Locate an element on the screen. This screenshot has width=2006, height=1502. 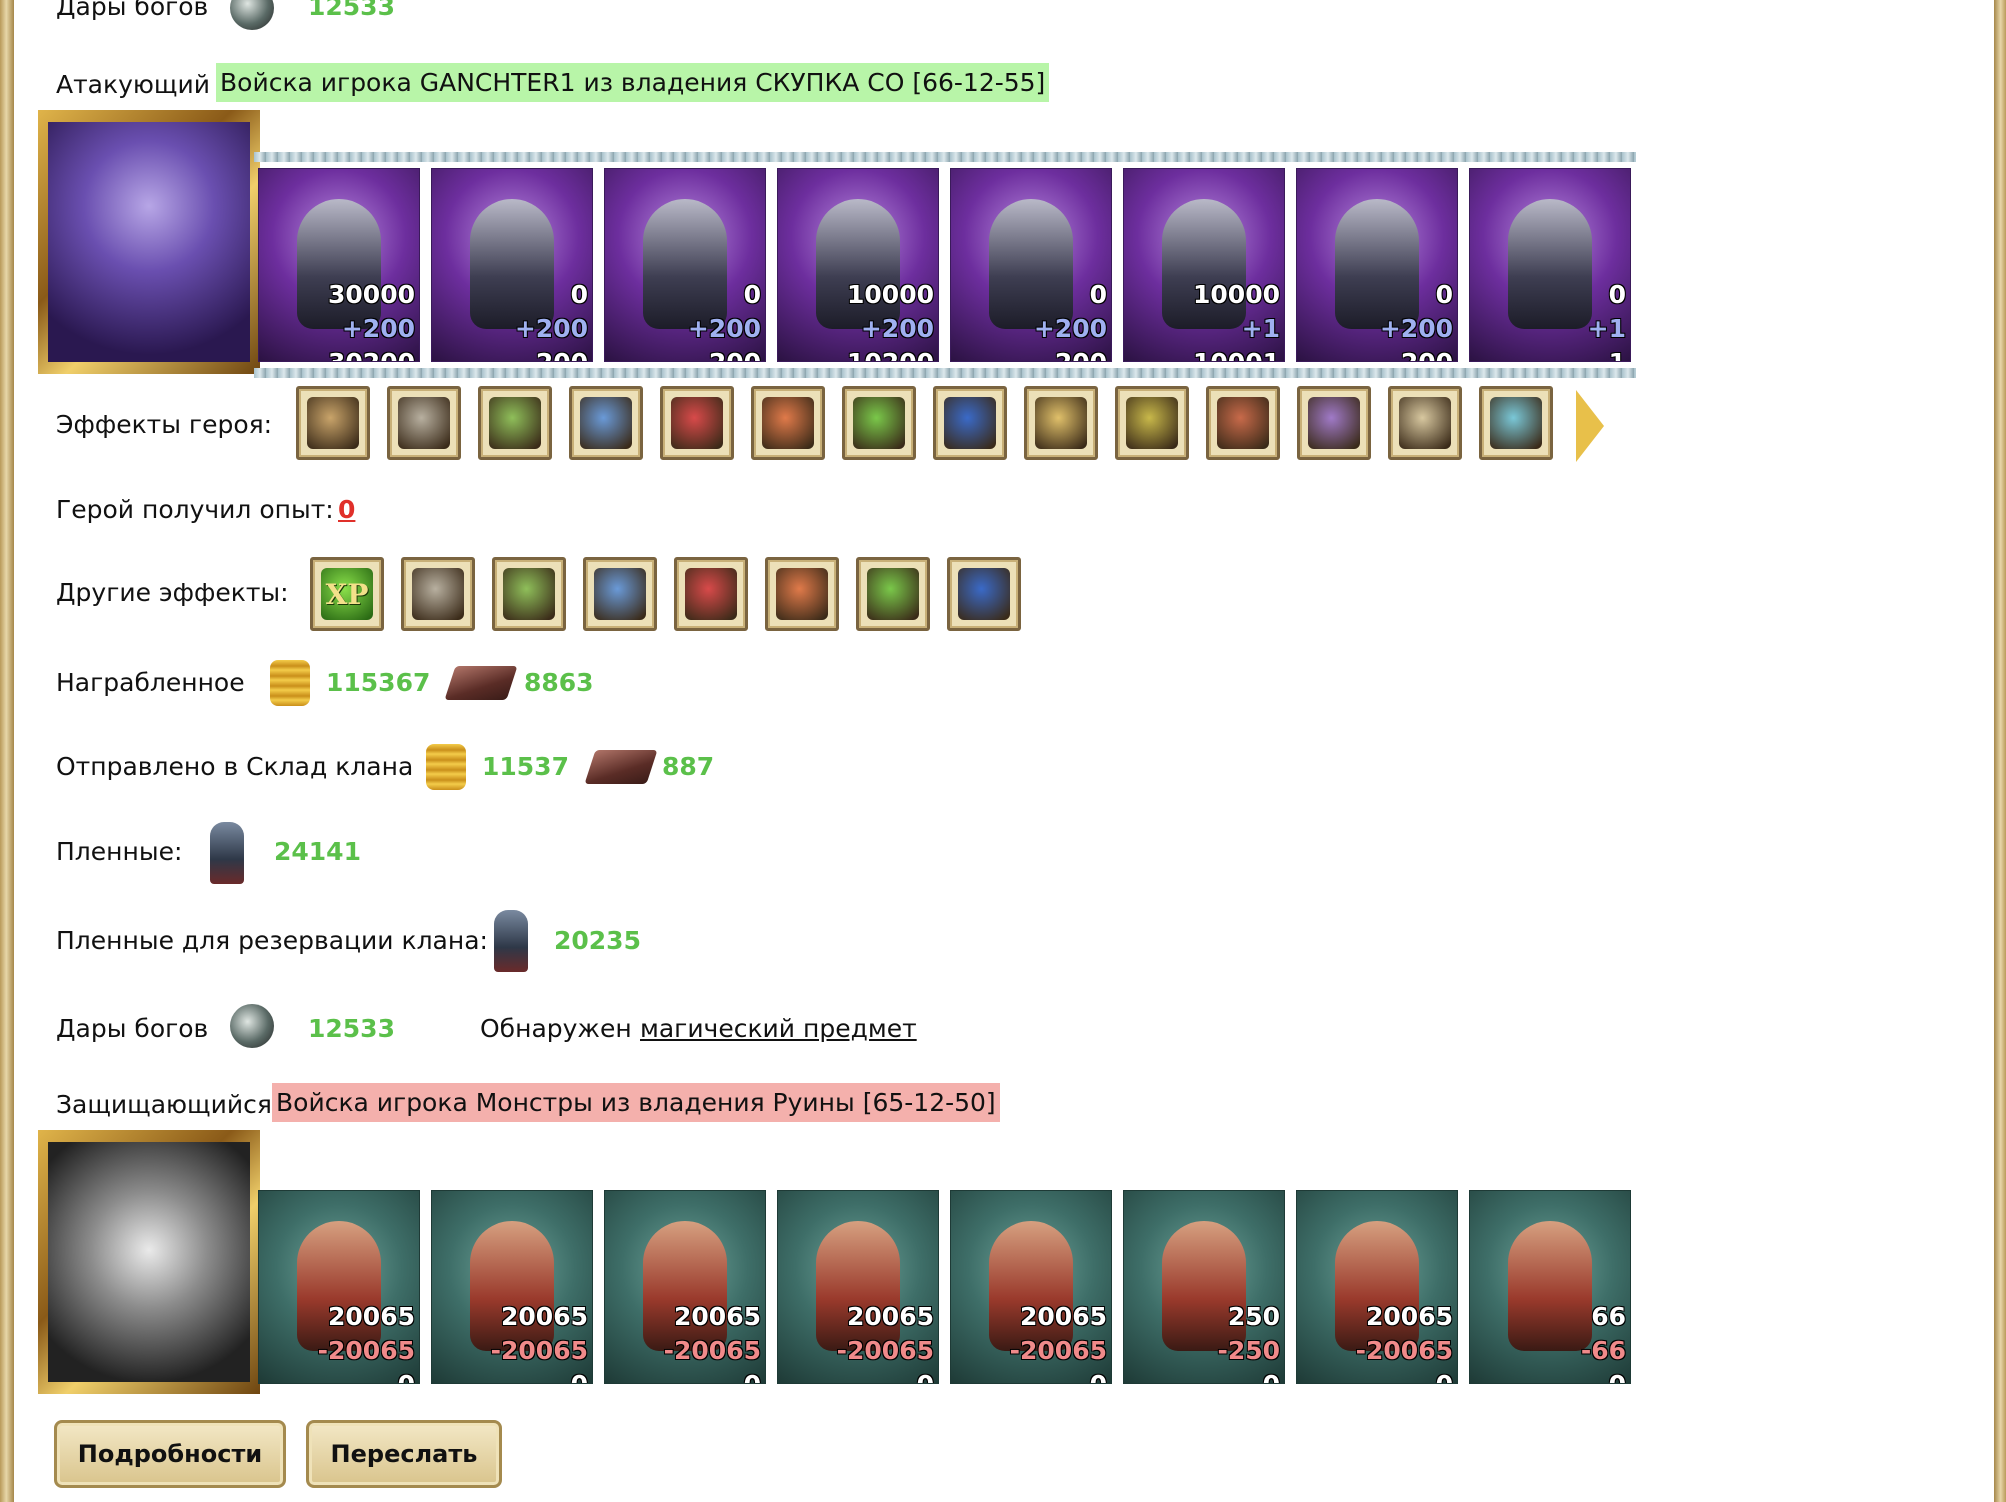
skull-icon is located at coordinates (424, 423).